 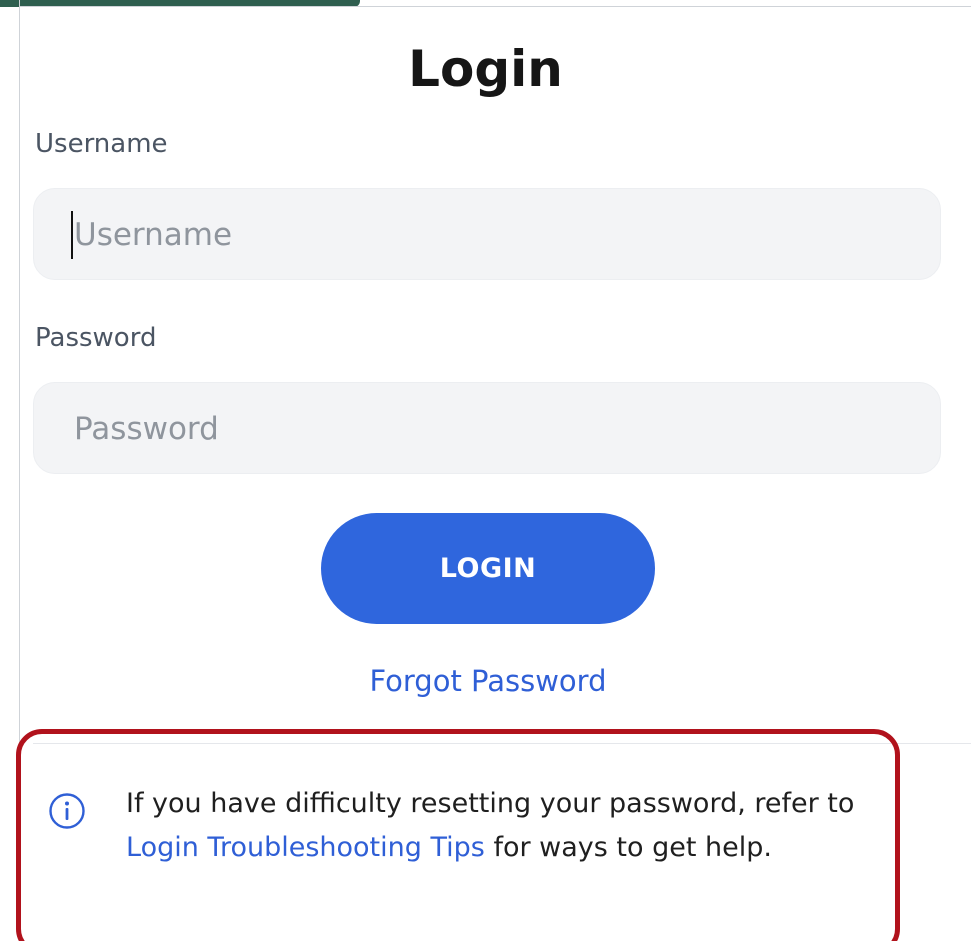 I want to click on text-cursor, so click(x=72, y=235).